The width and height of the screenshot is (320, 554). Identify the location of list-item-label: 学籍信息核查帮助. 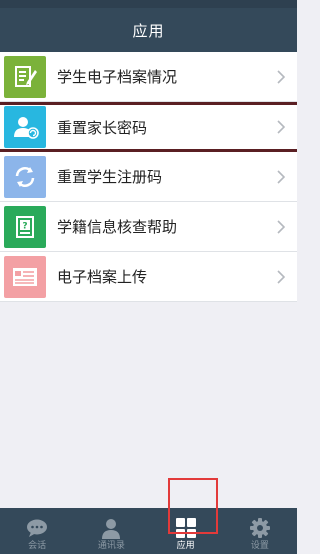
(117, 227).